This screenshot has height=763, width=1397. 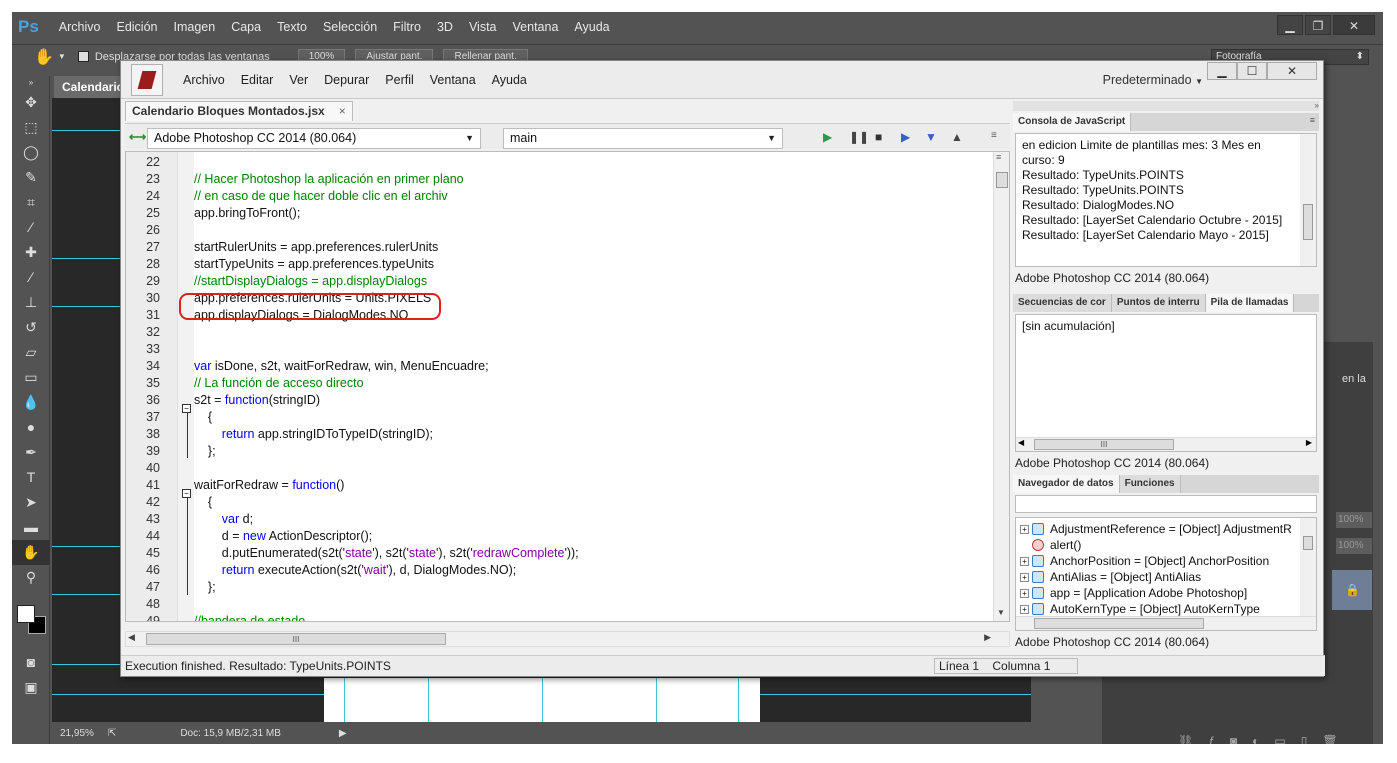 What do you see at coordinates (1062, 303) in the screenshot?
I see `tab-scripts: Secuencias de cor` at bounding box center [1062, 303].